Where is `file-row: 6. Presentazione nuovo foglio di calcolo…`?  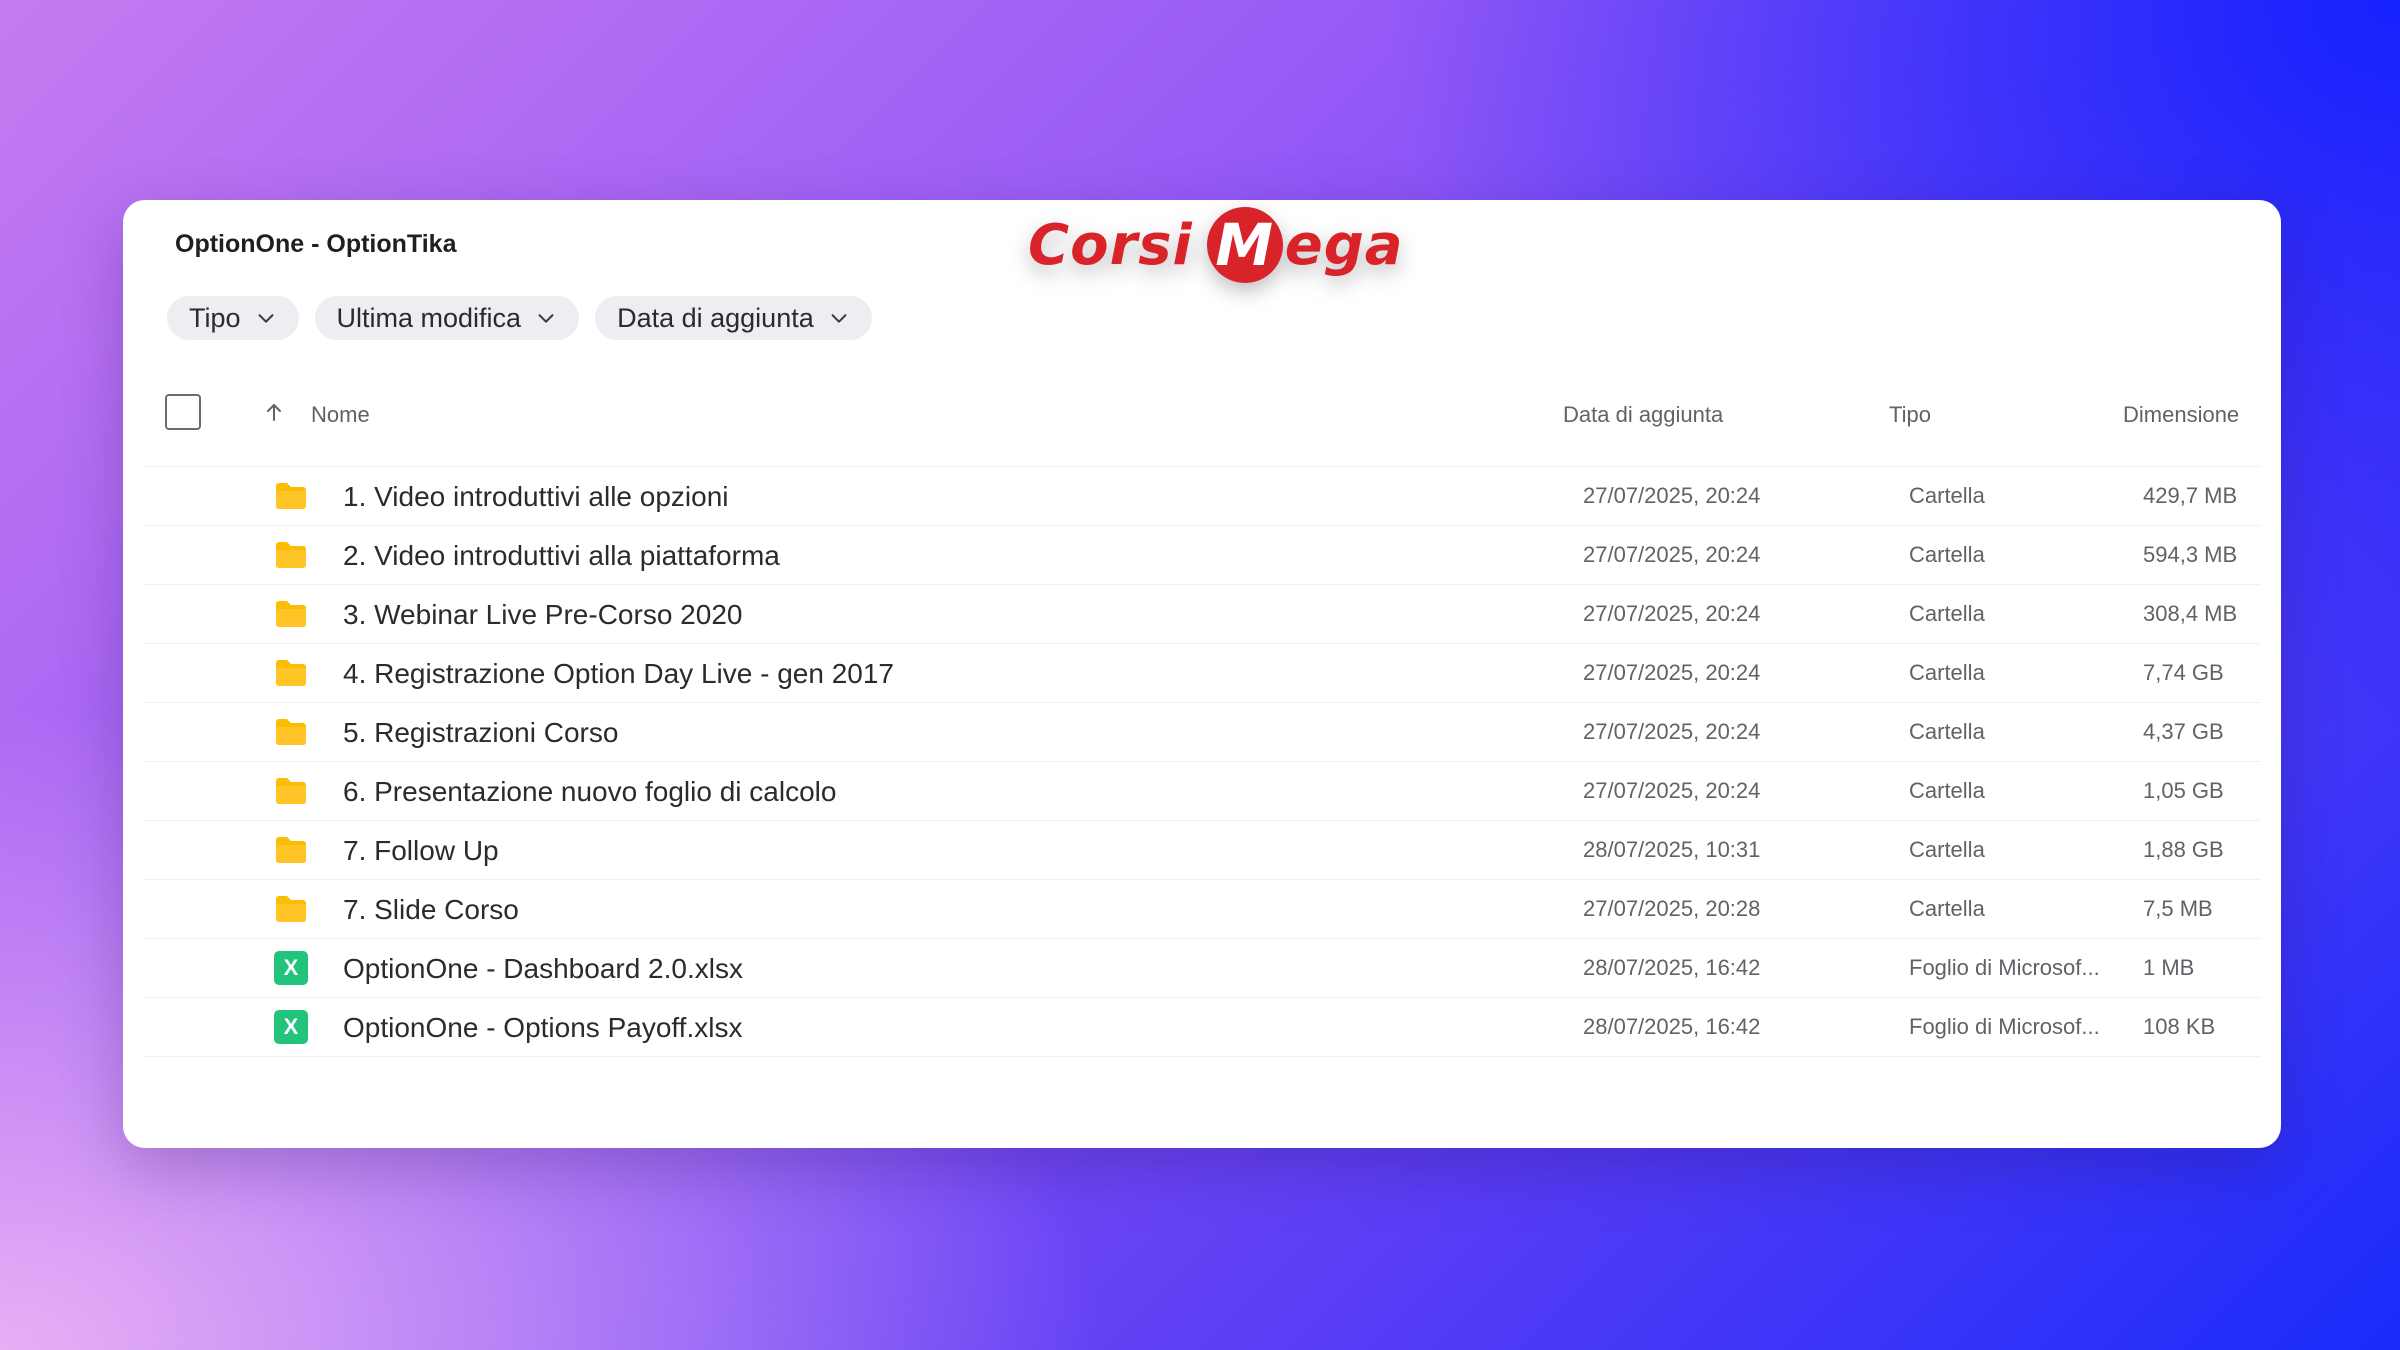 file-row: 6. Presentazione nuovo foglio di calcolo… is located at coordinates (1202, 790).